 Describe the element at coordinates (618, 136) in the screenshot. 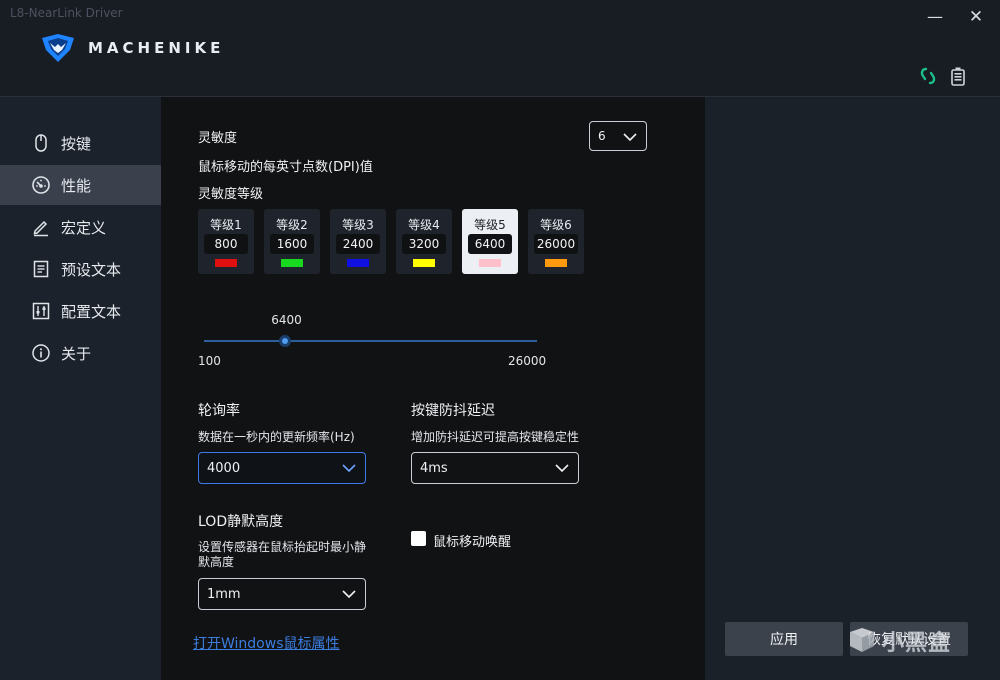

I see `dpi-levels-count-select: 6` at that location.